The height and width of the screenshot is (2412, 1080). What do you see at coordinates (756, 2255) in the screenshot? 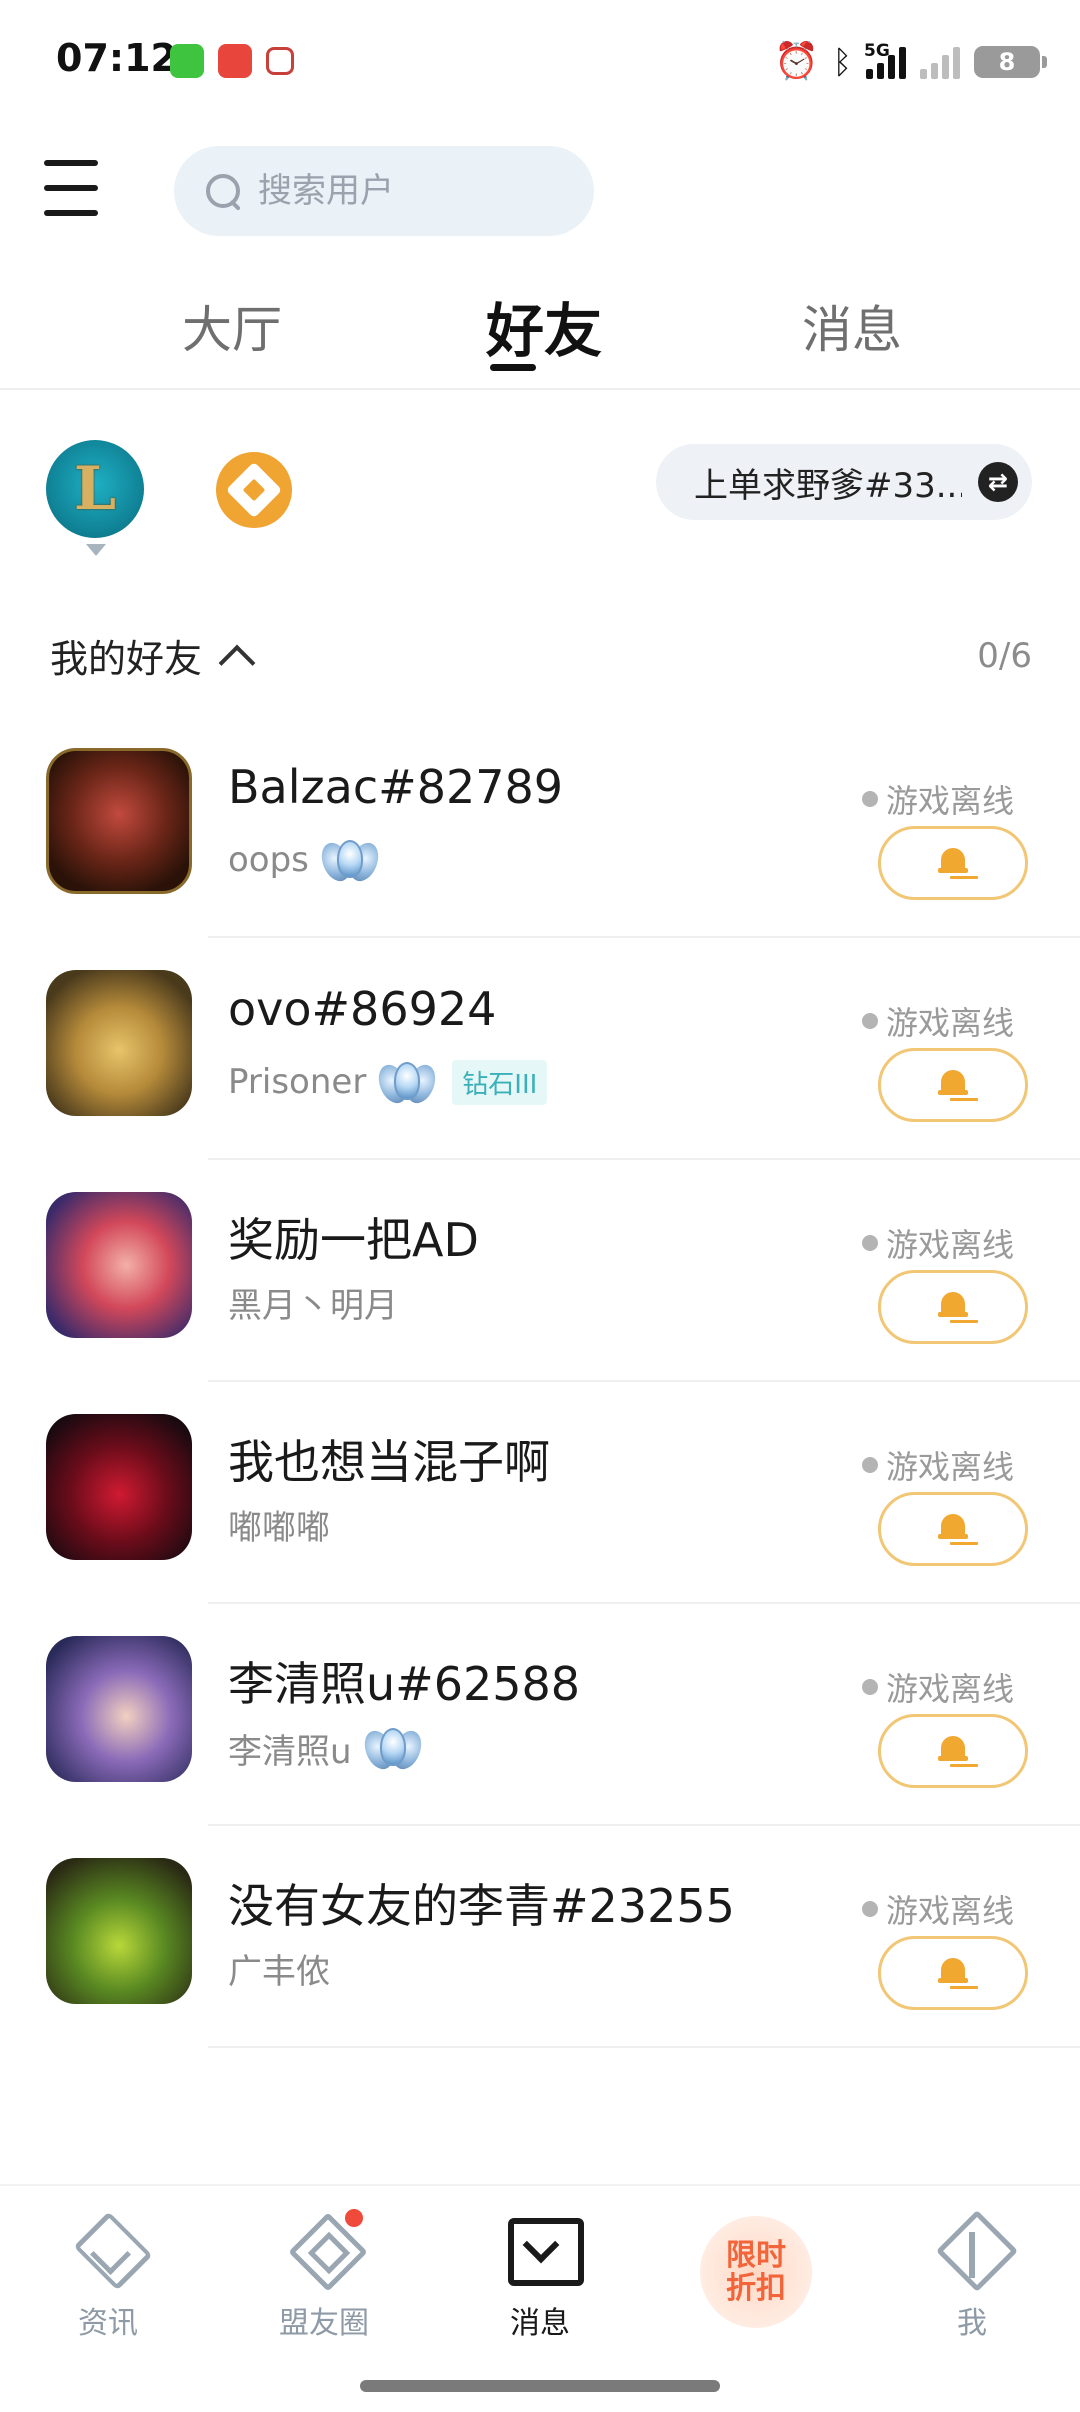
I see `promo-text-line1: 限时` at bounding box center [756, 2255].